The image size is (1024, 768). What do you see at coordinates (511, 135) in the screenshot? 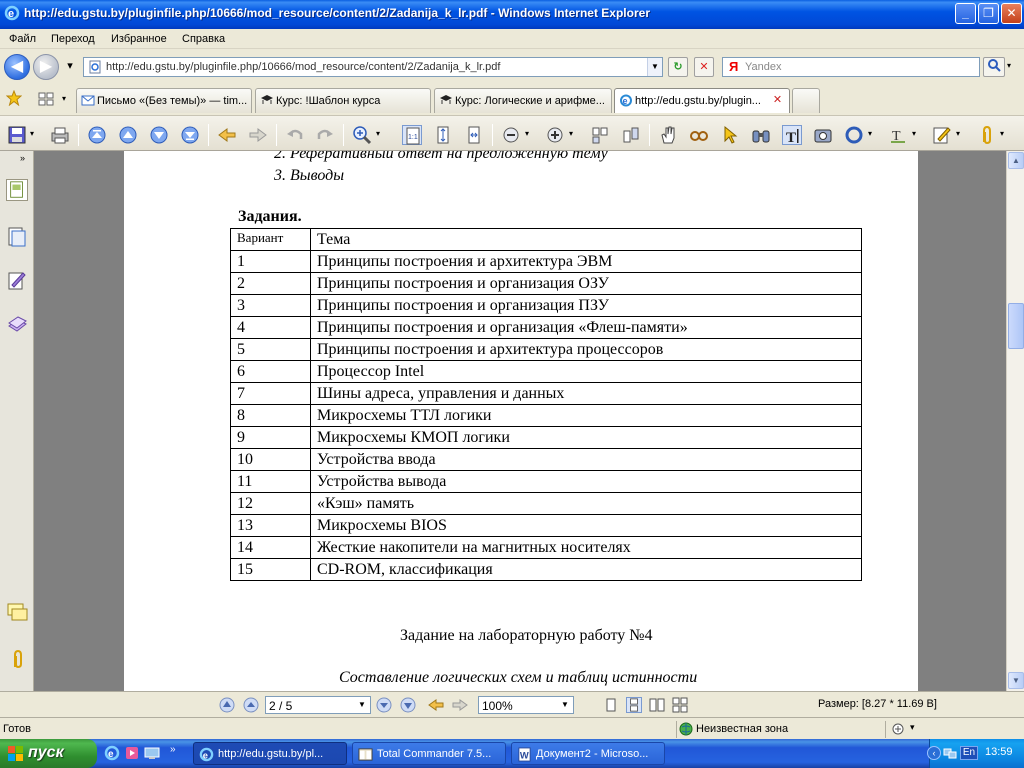
I see `zoom-out-icon` at bounding box center [511, 135].